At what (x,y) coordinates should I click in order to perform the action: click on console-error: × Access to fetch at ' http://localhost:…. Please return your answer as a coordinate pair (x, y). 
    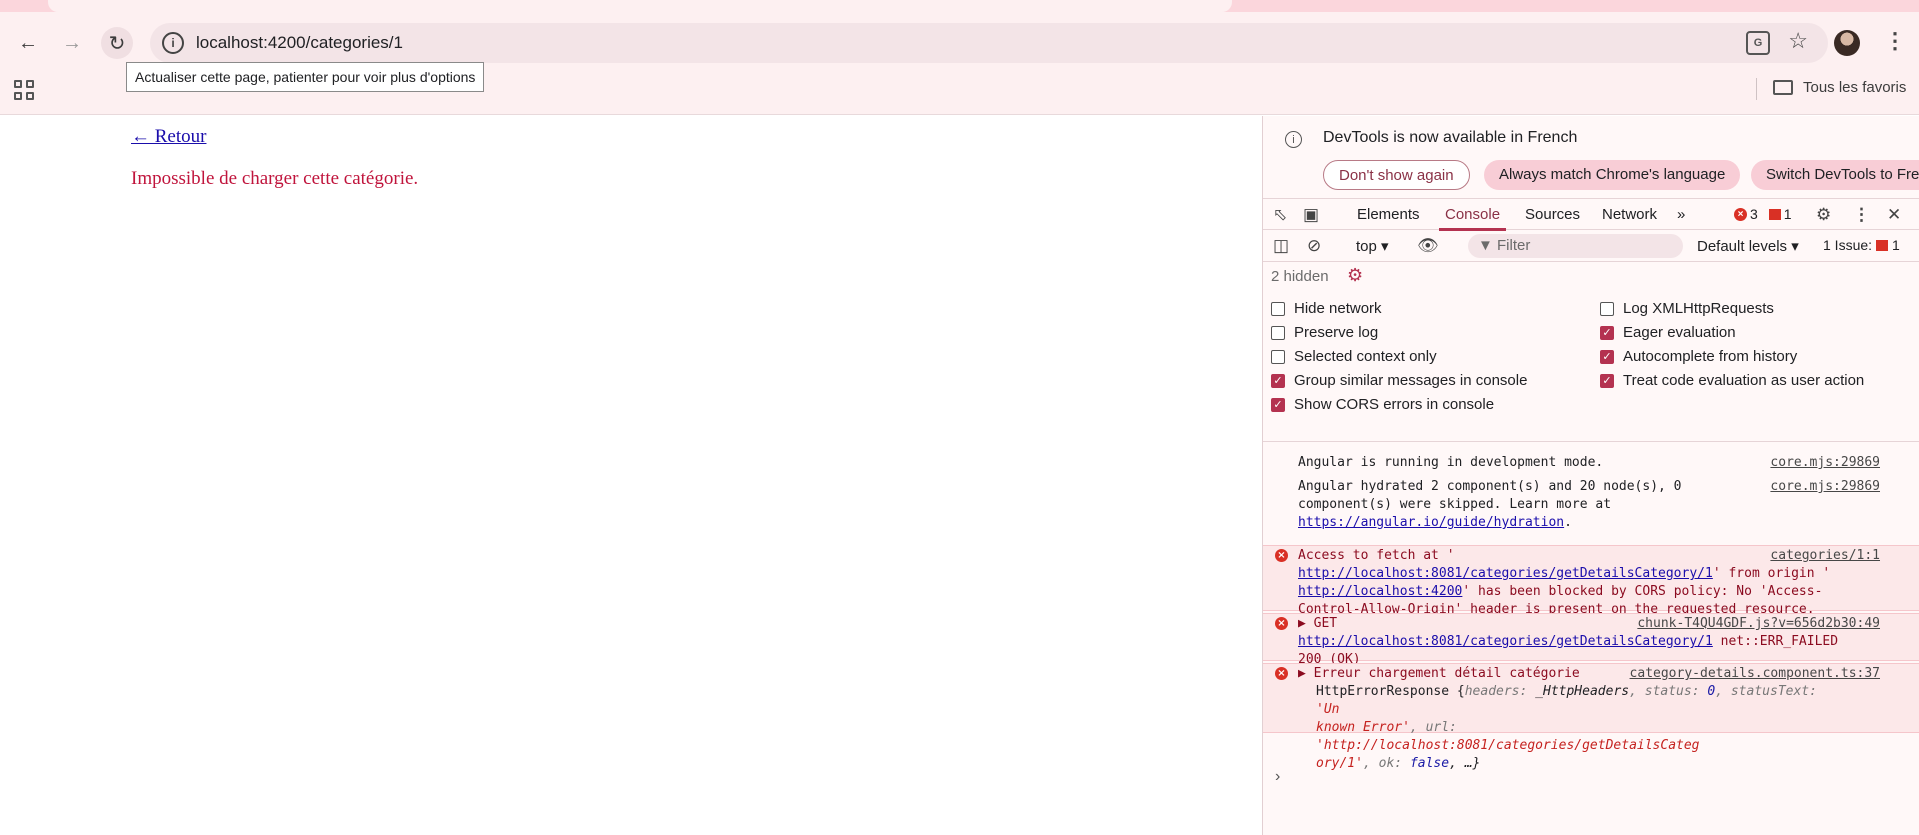
    Looking at the image, I should click on (1591, 581).